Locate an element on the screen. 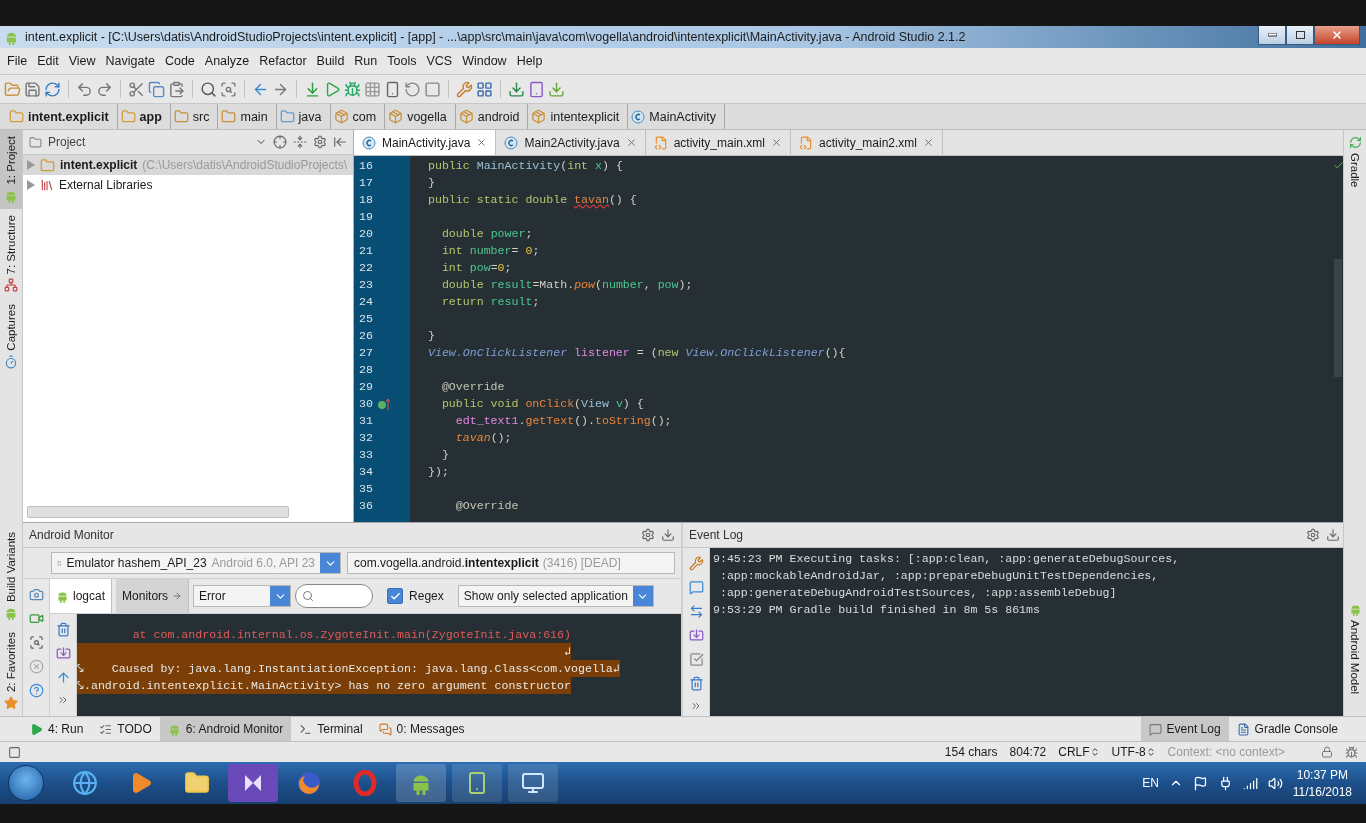 This screenshot has width=1366, height=823. editor-tab: activity_main2.xml is located at coordinates (867, 142).